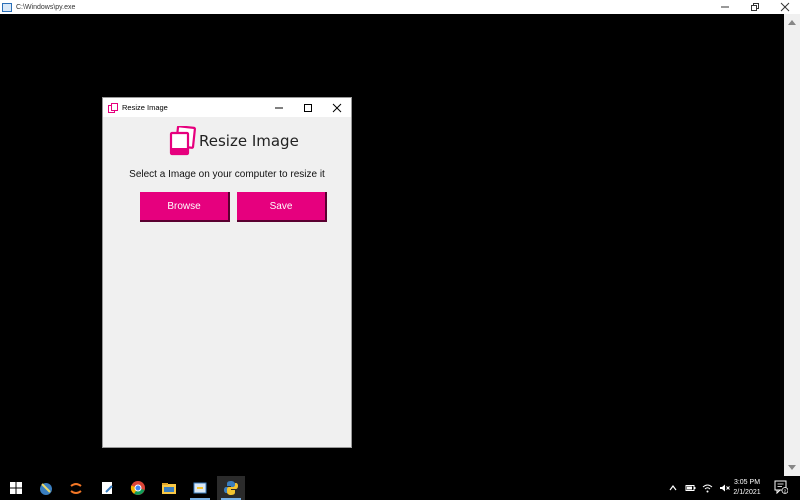 This screenshot has width=800, height=500. What do you see at coordinates (792, 22) in the screenshot?
I see `scroll-up-arrow-icon` at bounding box center [792, 22].